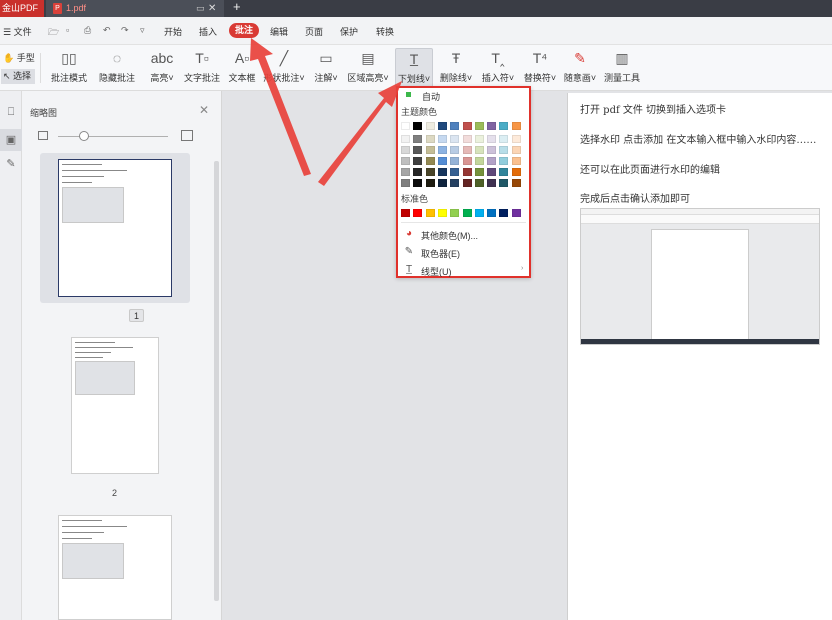 Image resolution: width=832 pixels, height=620 pixels. Describe the element at coordinates (242, 68) in the screenshot. I see `text-box-button: A▫ 文本框` at that location.